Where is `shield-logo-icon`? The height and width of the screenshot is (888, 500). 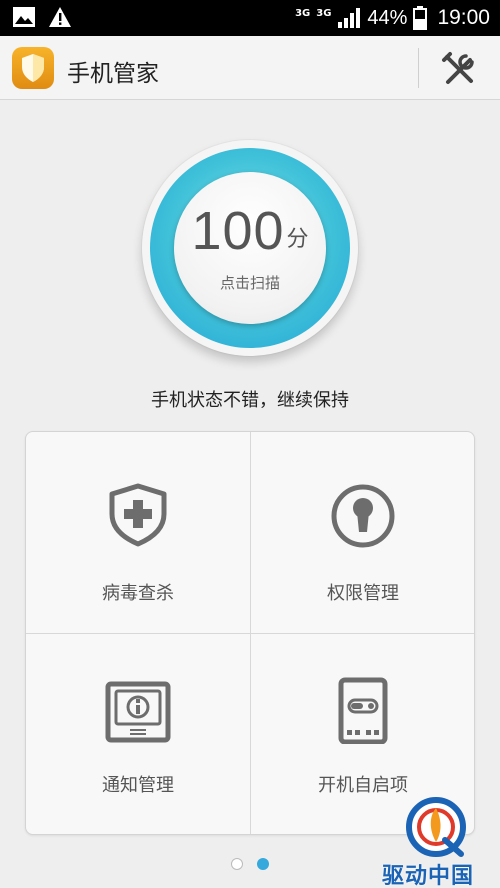 shield-logo-icon is located at coordinates (33, 68).